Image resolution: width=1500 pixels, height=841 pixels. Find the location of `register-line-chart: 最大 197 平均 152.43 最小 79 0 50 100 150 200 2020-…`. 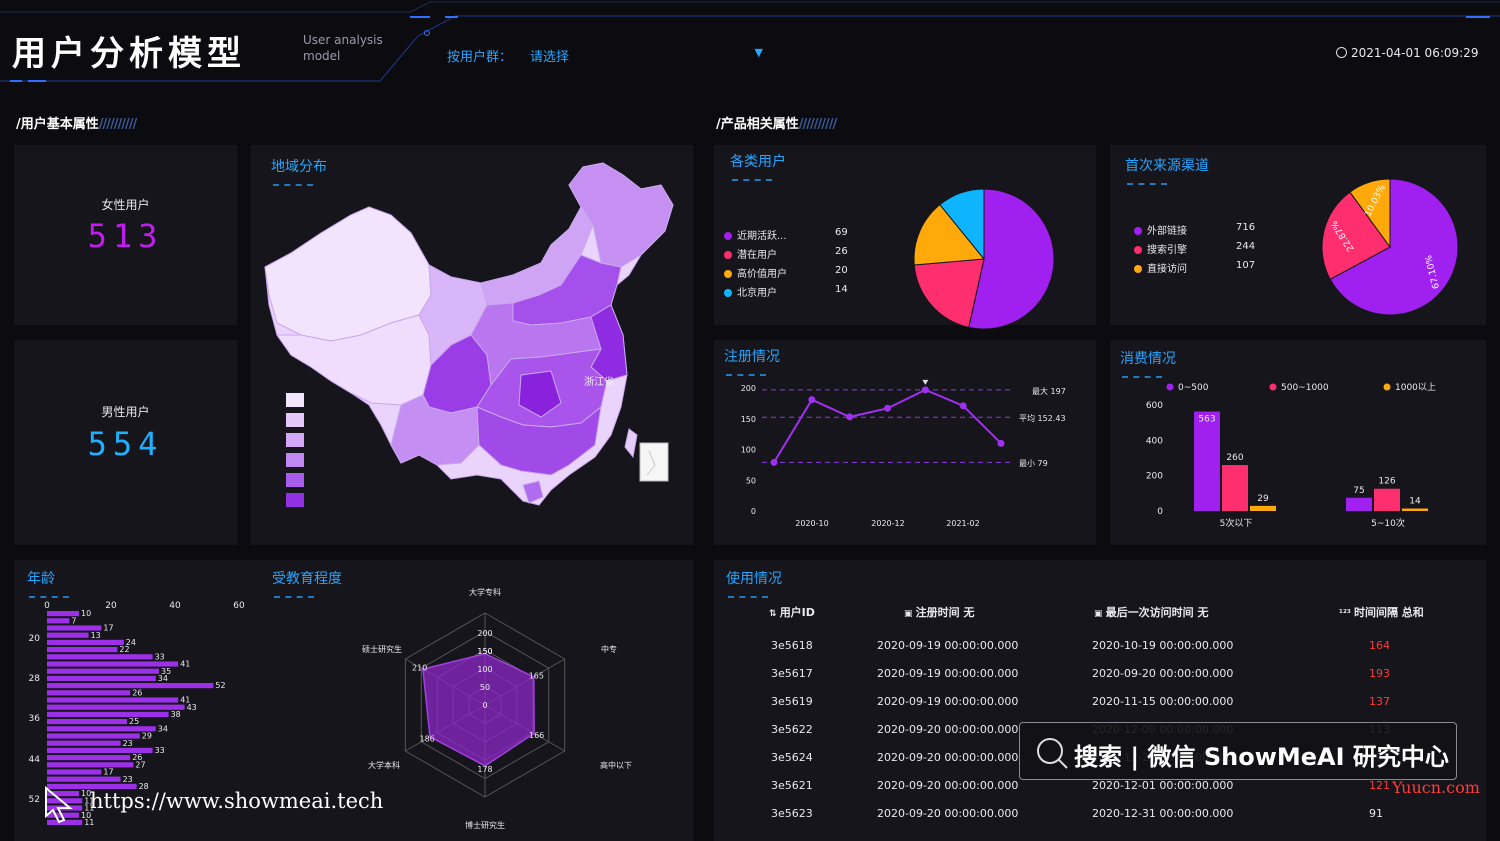

register-line-chart: 最大 197 平均 152.43 最小 79 0 50 100 150 200 2020-… is located at coordinates (905, 442).